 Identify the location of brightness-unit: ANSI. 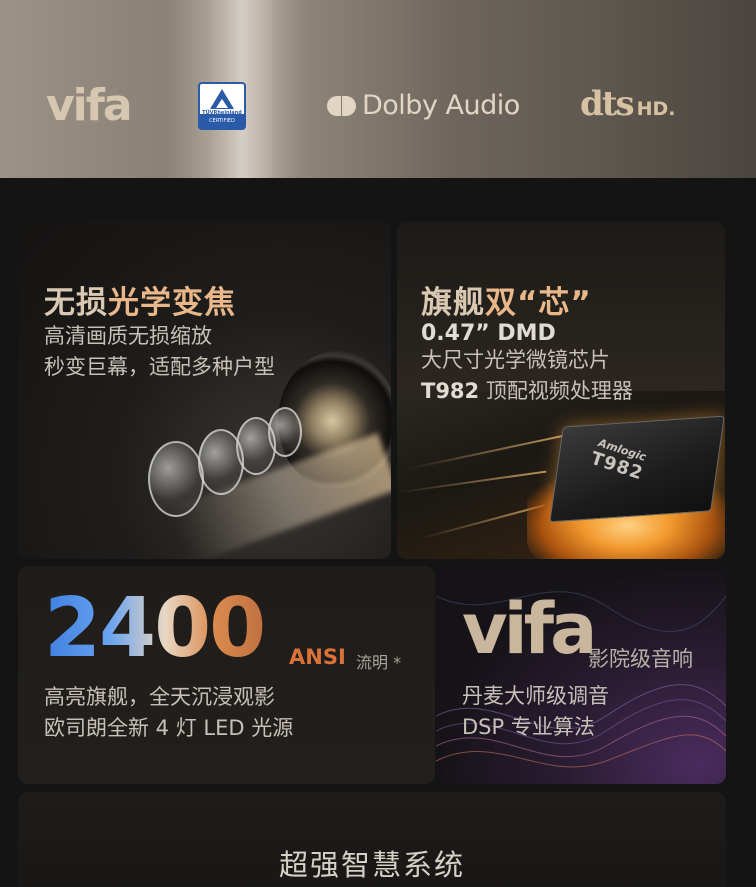
(317, 657).